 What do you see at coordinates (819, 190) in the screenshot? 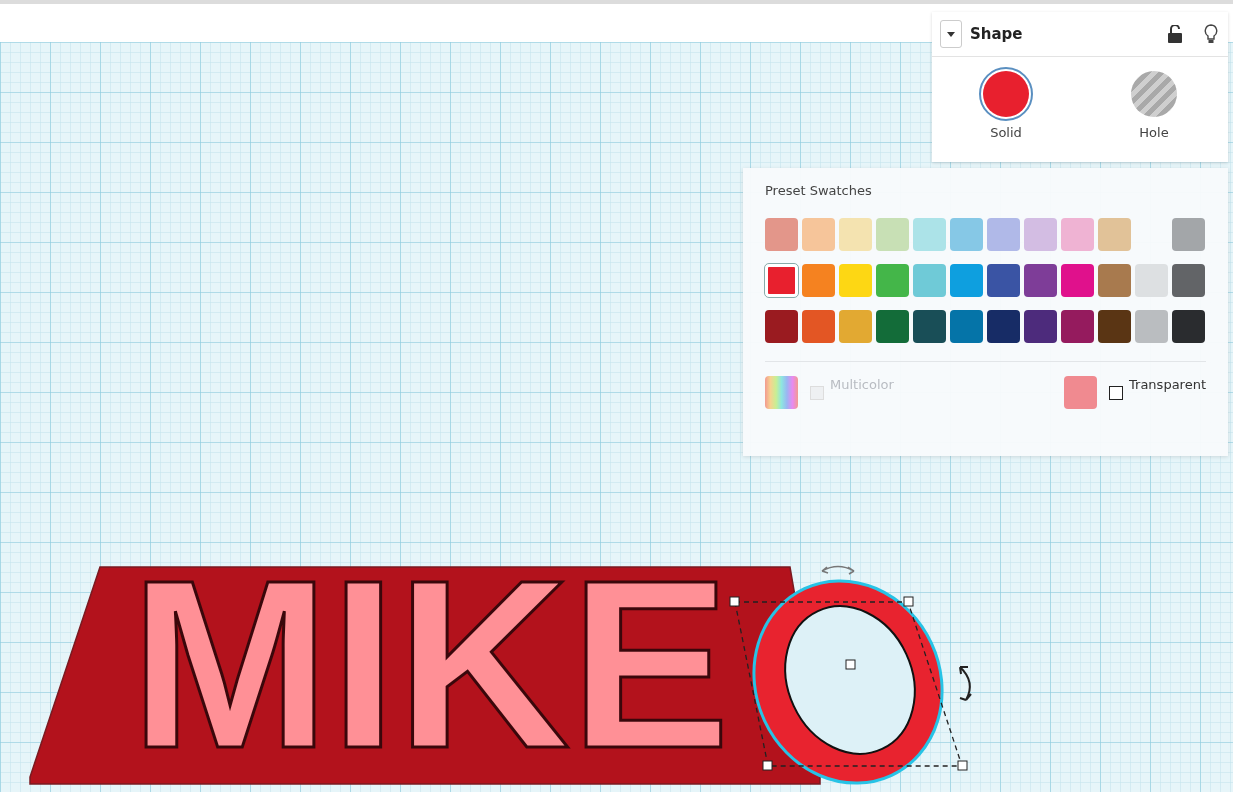
I see `popup-title: Preset Swatches` at bounding box center [819, 190].